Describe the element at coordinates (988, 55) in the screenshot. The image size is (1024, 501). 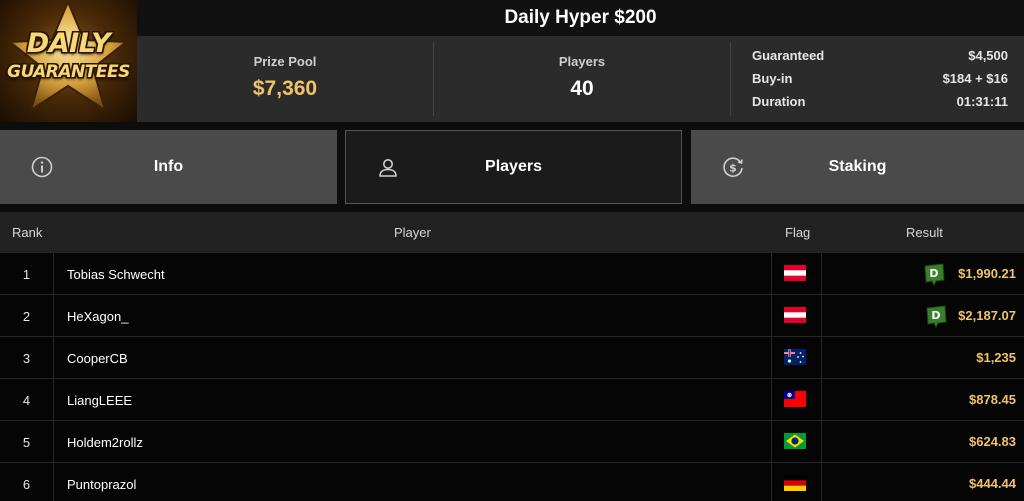
I see `guaranteed-value: $4,500` at that location.